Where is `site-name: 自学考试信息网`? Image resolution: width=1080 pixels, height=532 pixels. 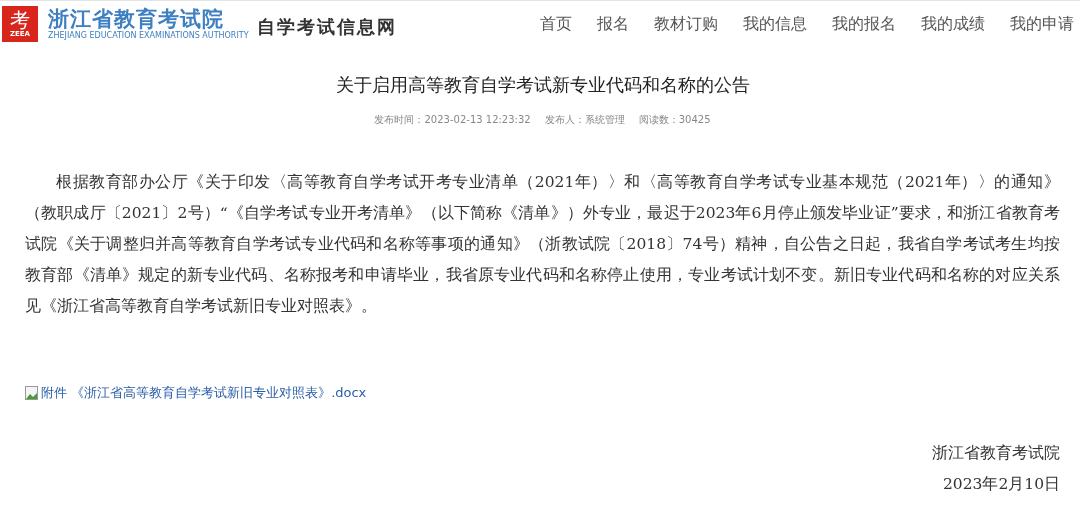 site-name: 自学考试信息网 is located at coordinates (326, 27).